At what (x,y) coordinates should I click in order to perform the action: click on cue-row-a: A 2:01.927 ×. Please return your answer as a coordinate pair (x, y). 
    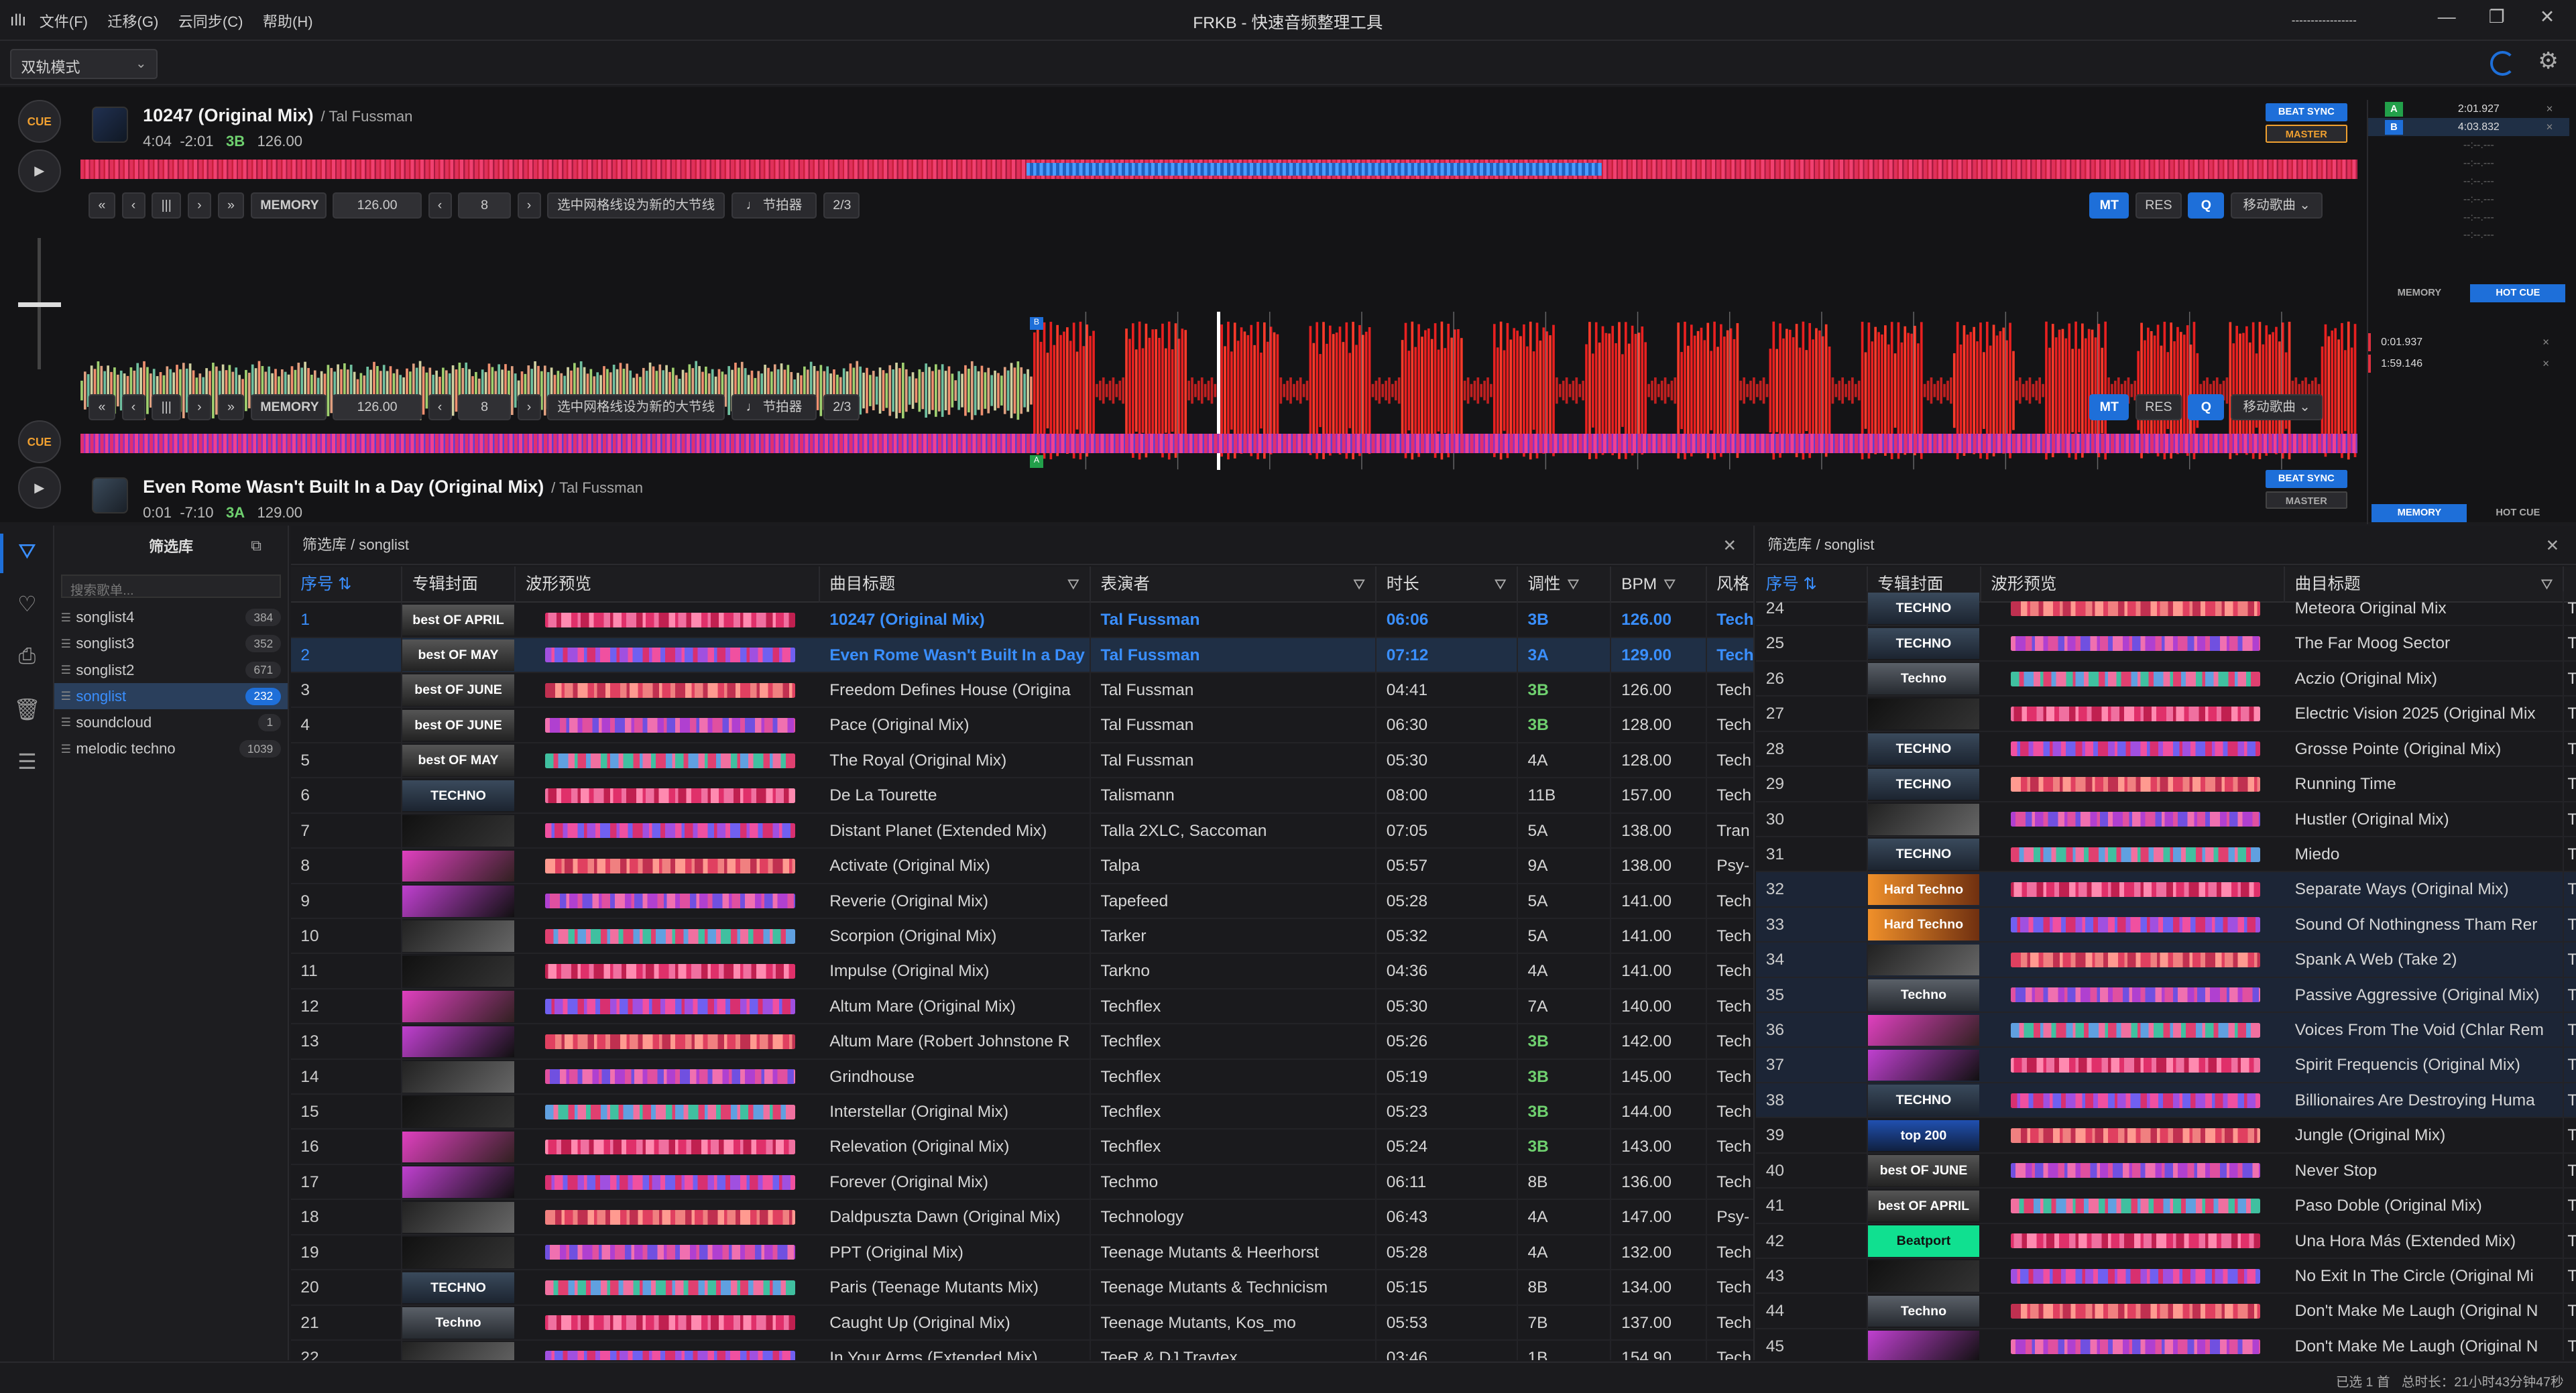
    Looking at the image, I should click on (2468, 109).